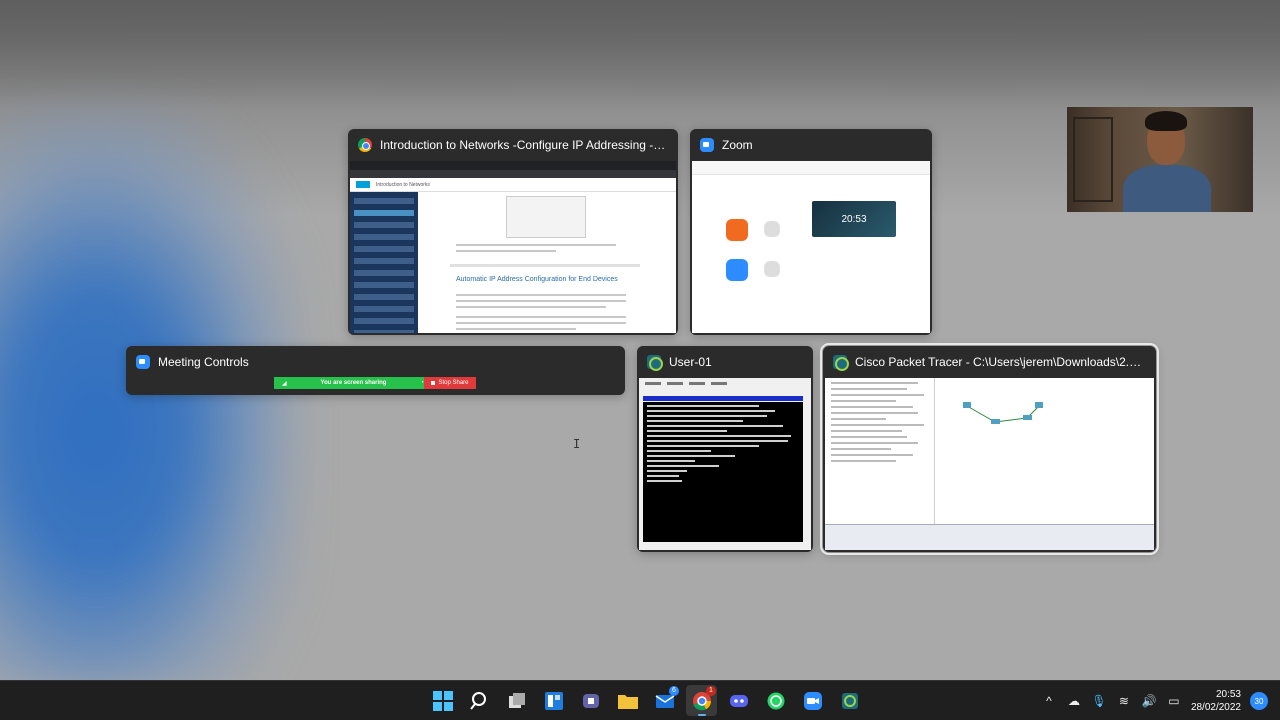 Image resolution: width=1280 pixels, height=720 pixels. What do you see at coordinates (1228, 694) in the screenshot?
I see `clock-time: 20:53` at bounding box center [1228, 694].